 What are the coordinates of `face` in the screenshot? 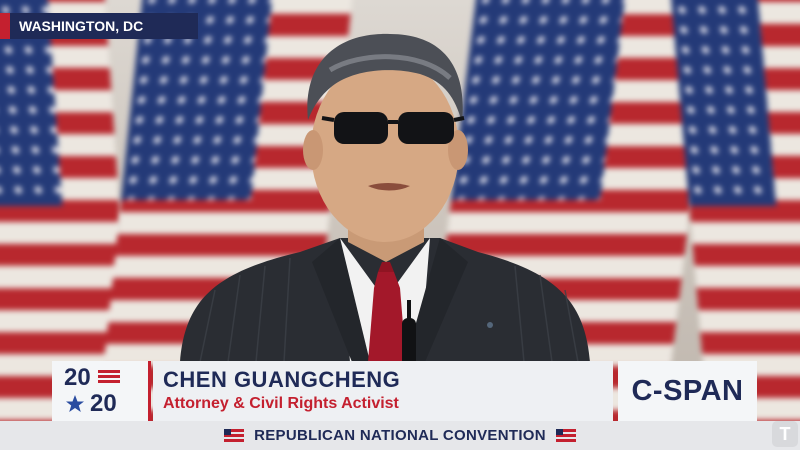 It's located at (385, 150).